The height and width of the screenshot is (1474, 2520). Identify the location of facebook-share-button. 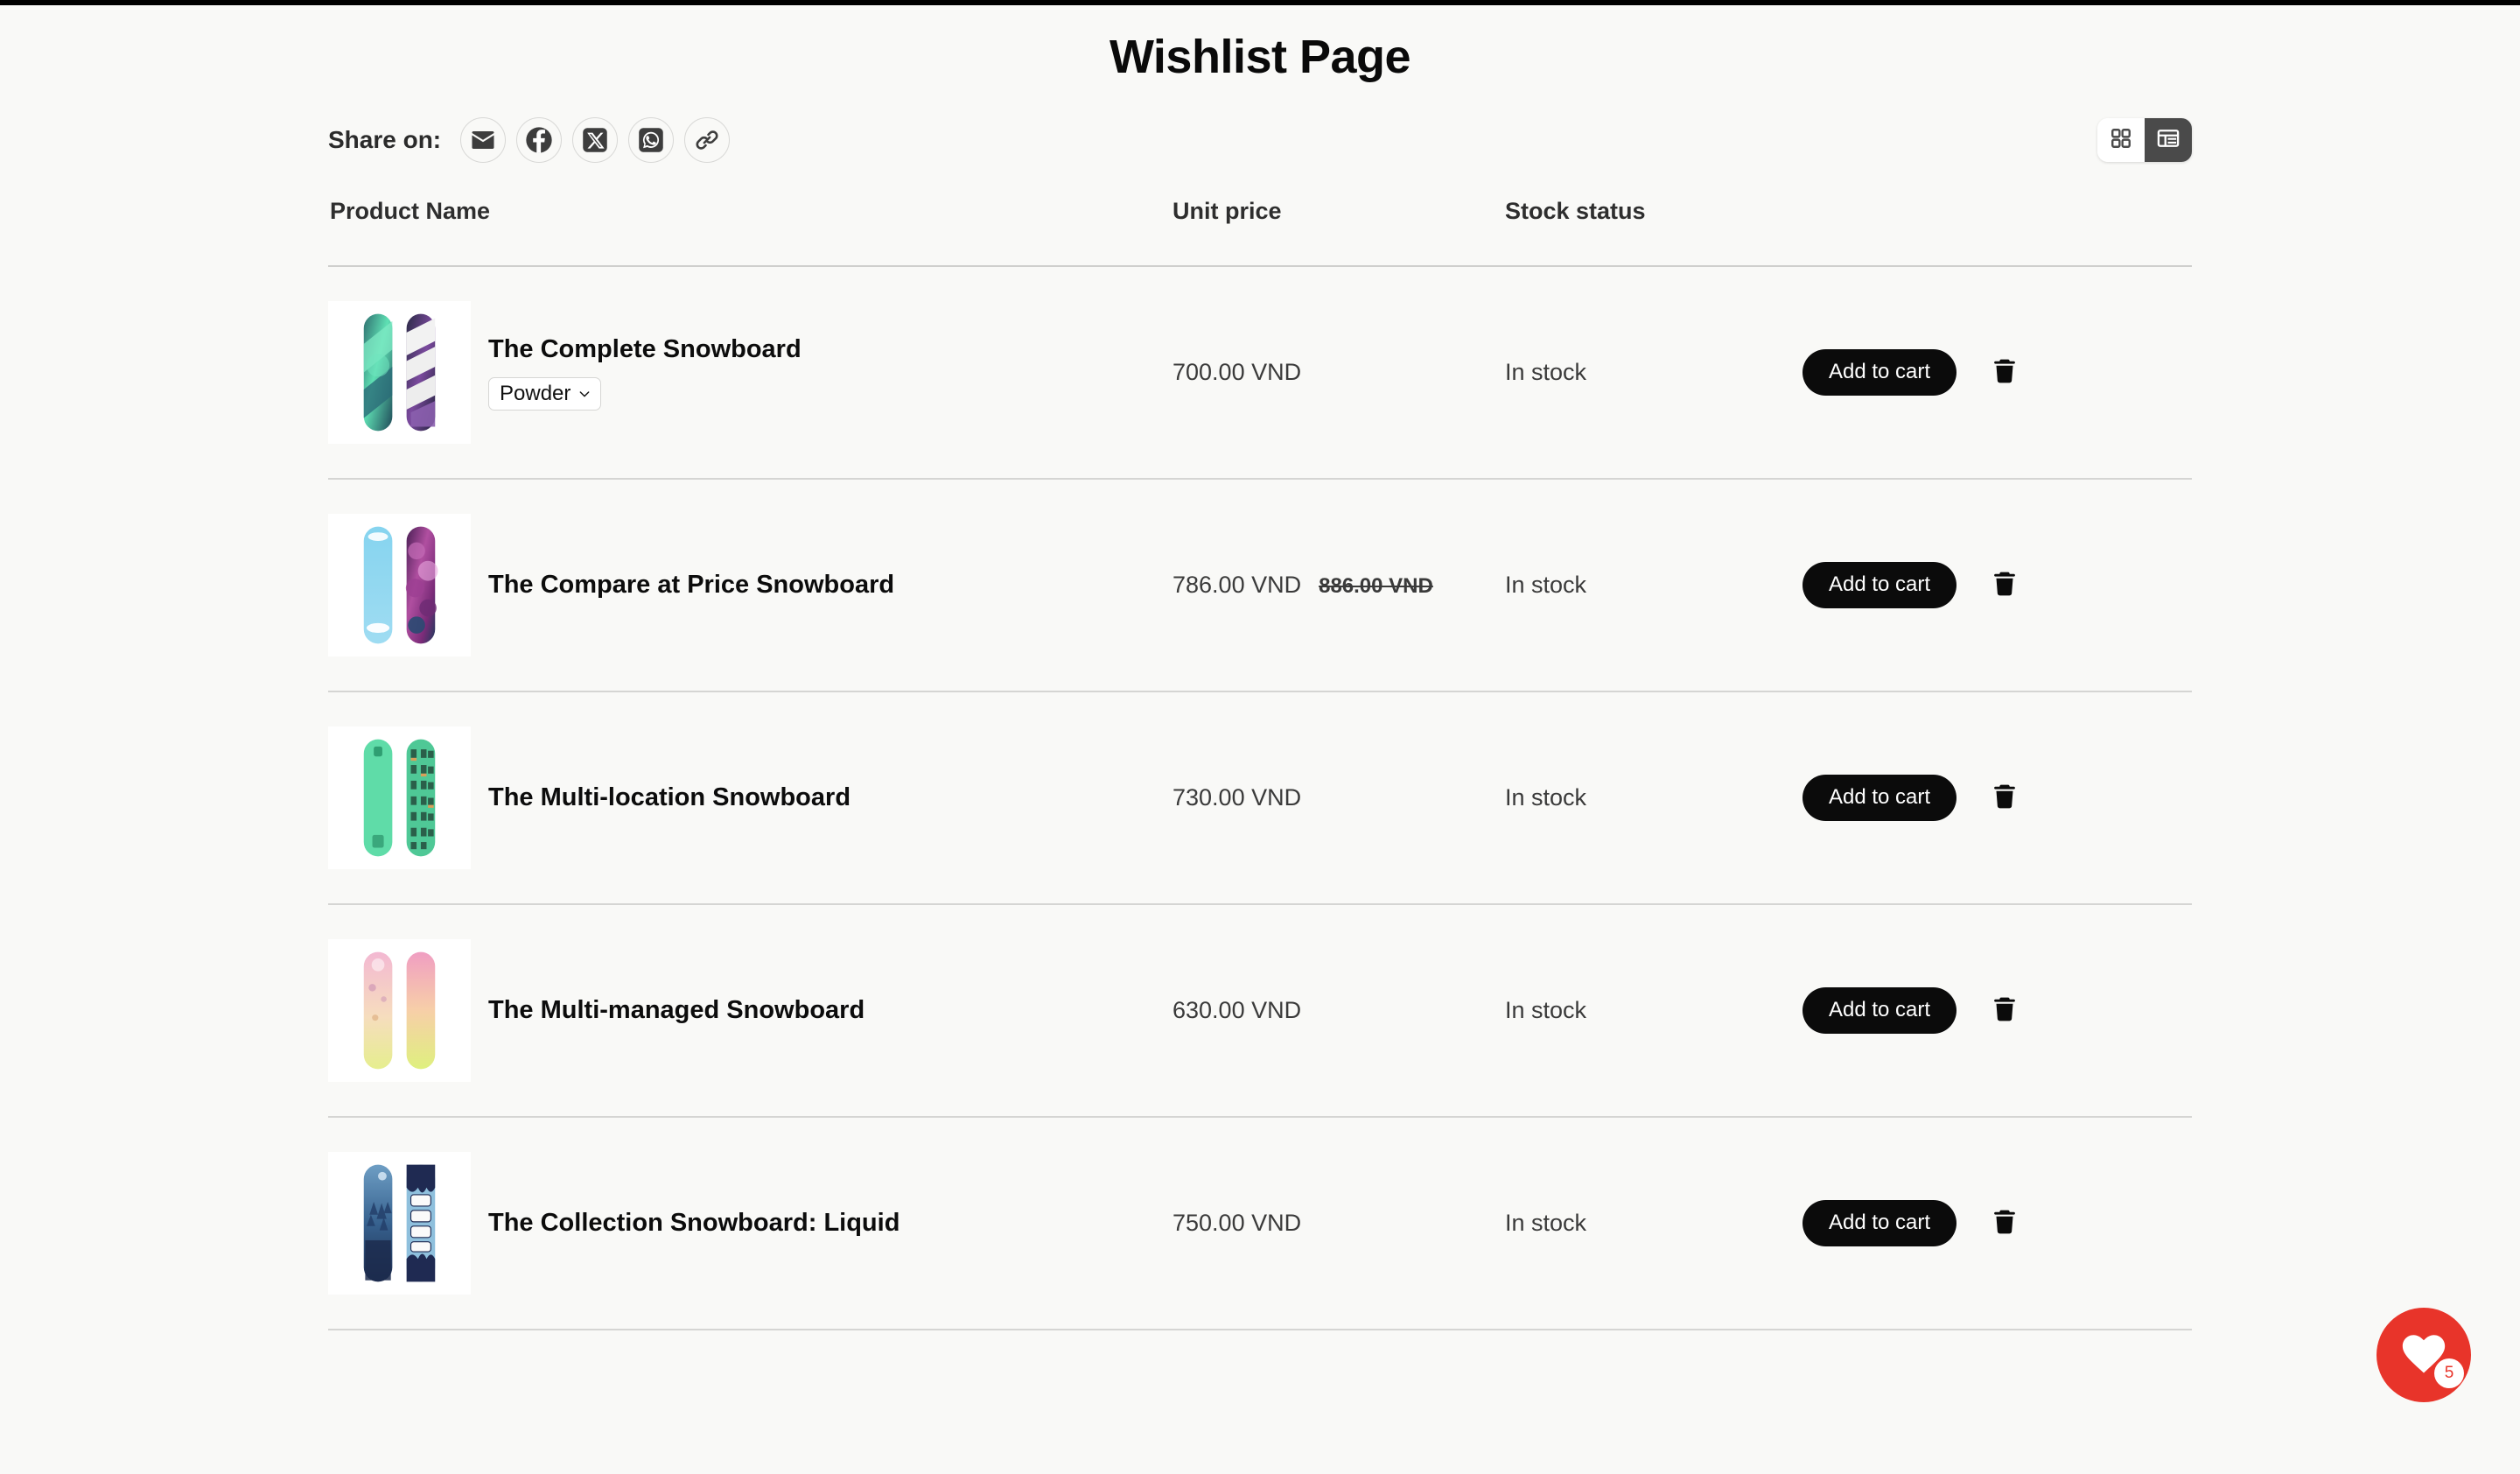
(539, 140).